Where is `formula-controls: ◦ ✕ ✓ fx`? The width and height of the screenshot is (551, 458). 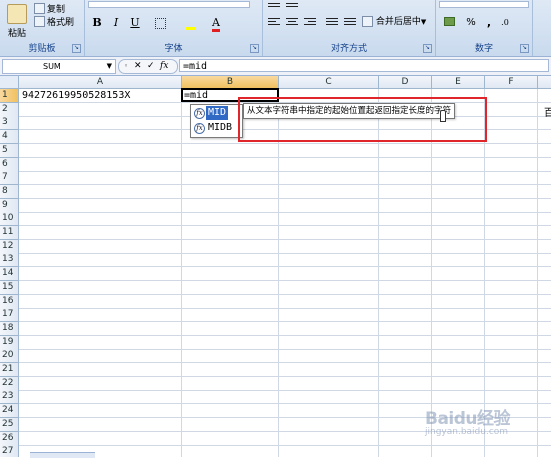 formula-controls: ◦ ✕ ✓ fx is located at coordinates (148, 66).